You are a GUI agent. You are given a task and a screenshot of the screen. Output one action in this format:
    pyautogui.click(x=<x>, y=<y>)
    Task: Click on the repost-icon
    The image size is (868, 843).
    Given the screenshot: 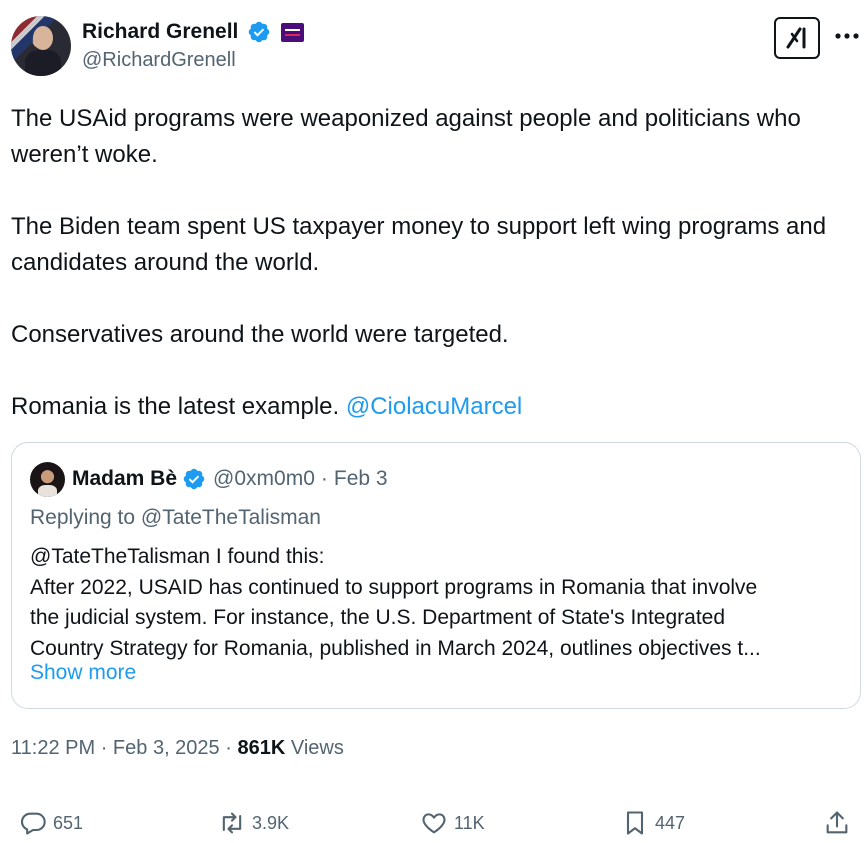 What is the action you would take?
    pyautogui.click(x=232, y=823)
    